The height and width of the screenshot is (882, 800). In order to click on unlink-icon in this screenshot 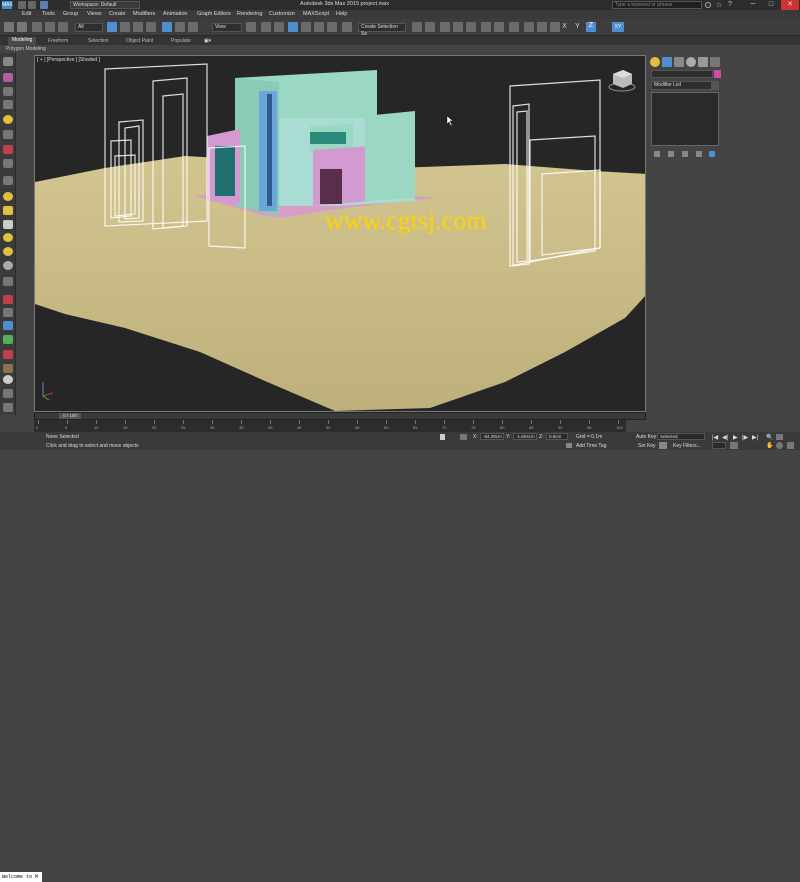, I will do `click(50, 27)`.